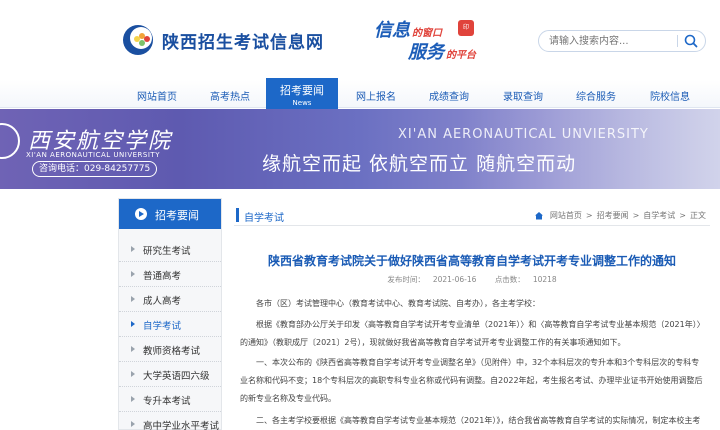 The width and height of the screenshot is (720, 430). What do you see at coordinates (442, 52) in the screenshot?
I see `slogan-line-2: 服务 的平台` at bounding box center [442, 52].